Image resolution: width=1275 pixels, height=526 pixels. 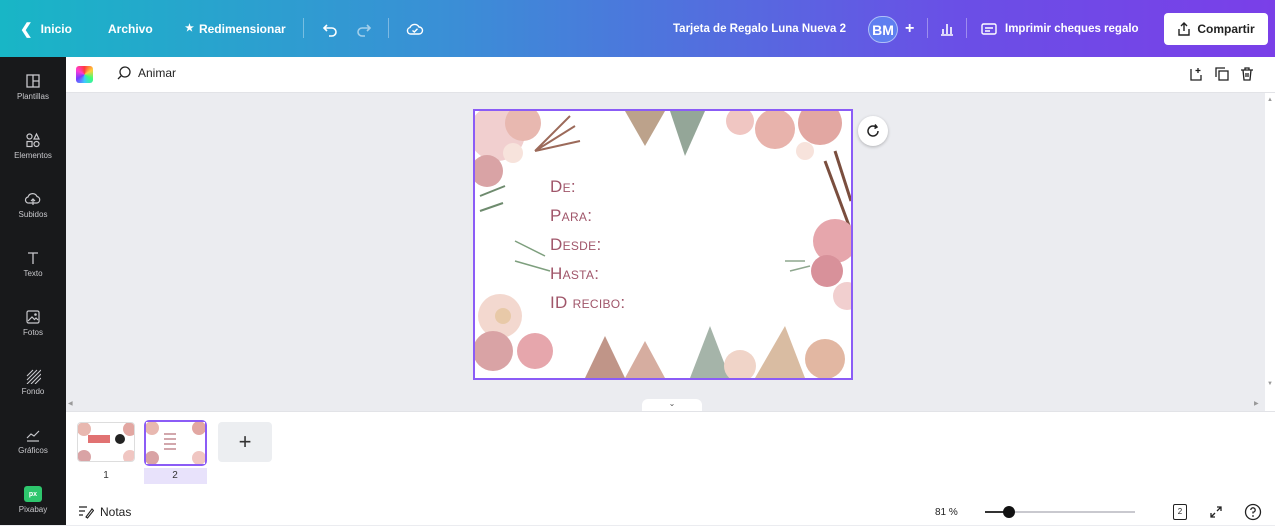 I want to click on expand-icon, so click(x=1216, y=512).